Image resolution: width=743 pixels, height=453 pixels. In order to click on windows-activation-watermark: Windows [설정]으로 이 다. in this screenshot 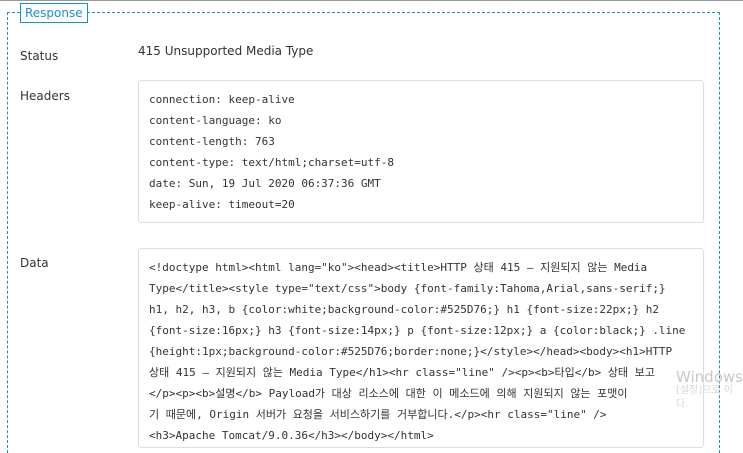, I will do `click(709, 391)`.